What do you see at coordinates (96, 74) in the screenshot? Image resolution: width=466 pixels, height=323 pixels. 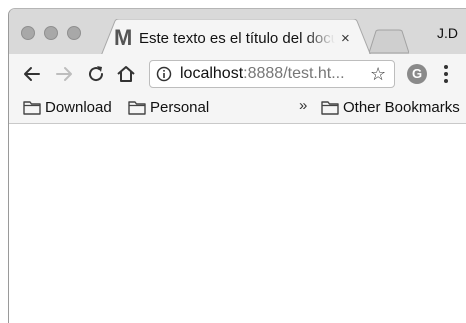 I see `reload-icon` at bounding box center [96, 74].